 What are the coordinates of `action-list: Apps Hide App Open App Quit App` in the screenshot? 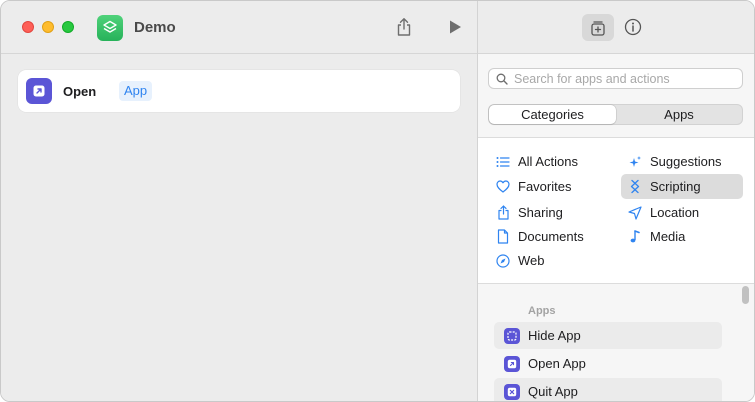 It's located at (616, 342).